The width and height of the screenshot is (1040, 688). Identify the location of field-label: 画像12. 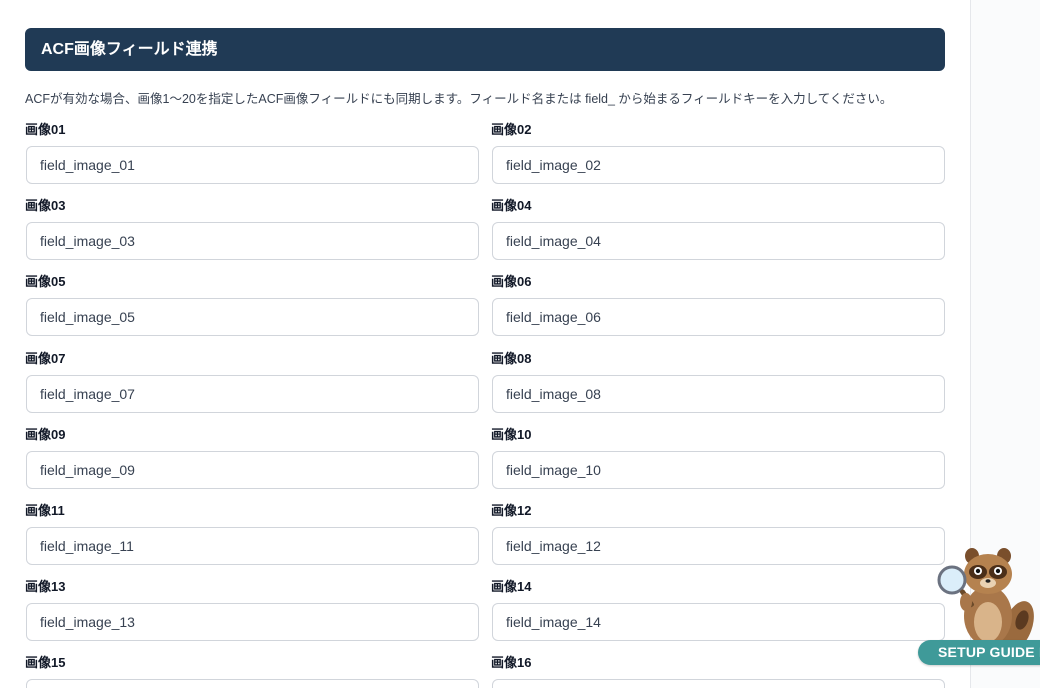
(511, 510).